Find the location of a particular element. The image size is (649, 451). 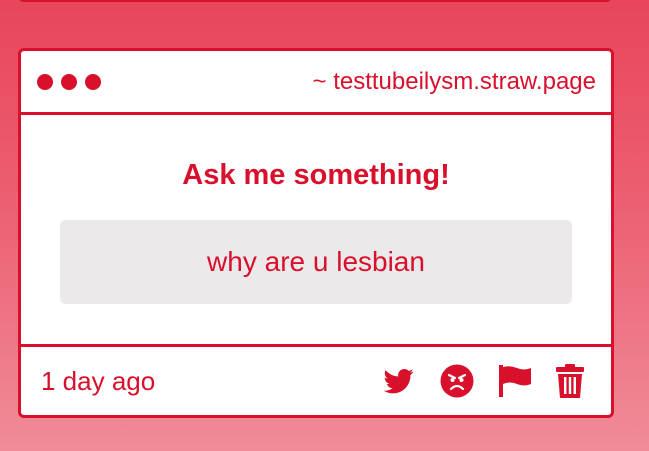

site-address: ~ testtubeilysm.straw.page is located at coordinates (454, 82).